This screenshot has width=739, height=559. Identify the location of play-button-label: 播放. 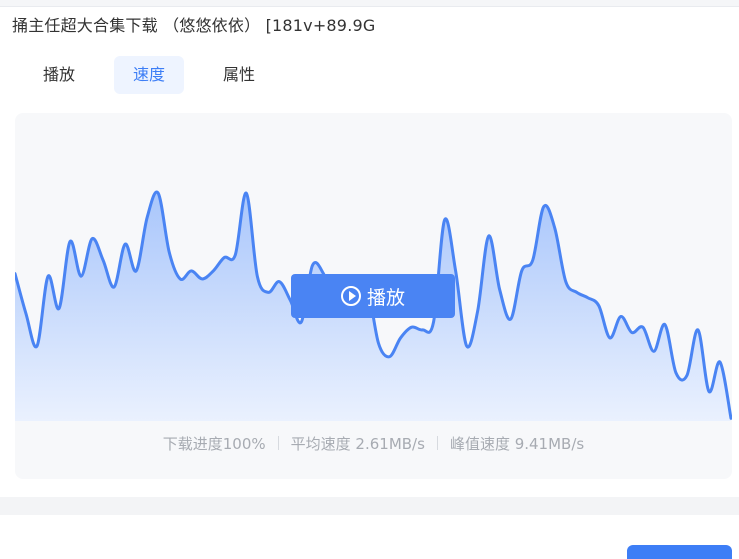
(385, 297).